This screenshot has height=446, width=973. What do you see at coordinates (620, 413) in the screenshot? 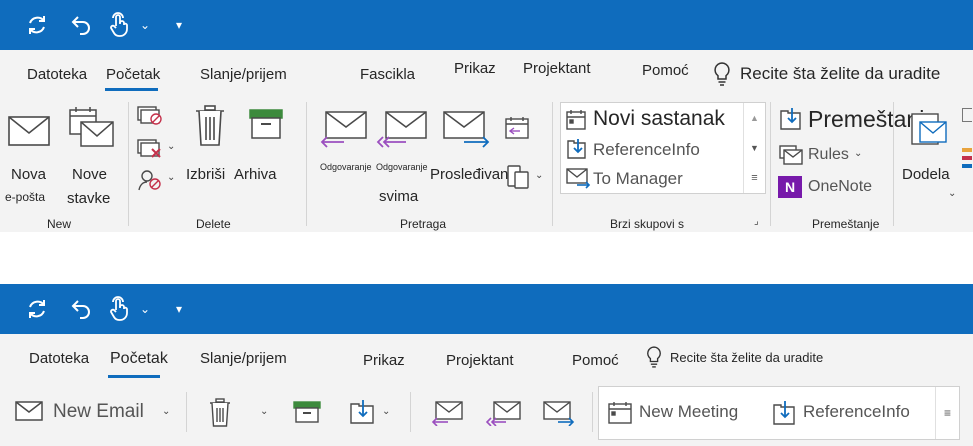
I see `calendar-icon` at bounding box center [620, 413].